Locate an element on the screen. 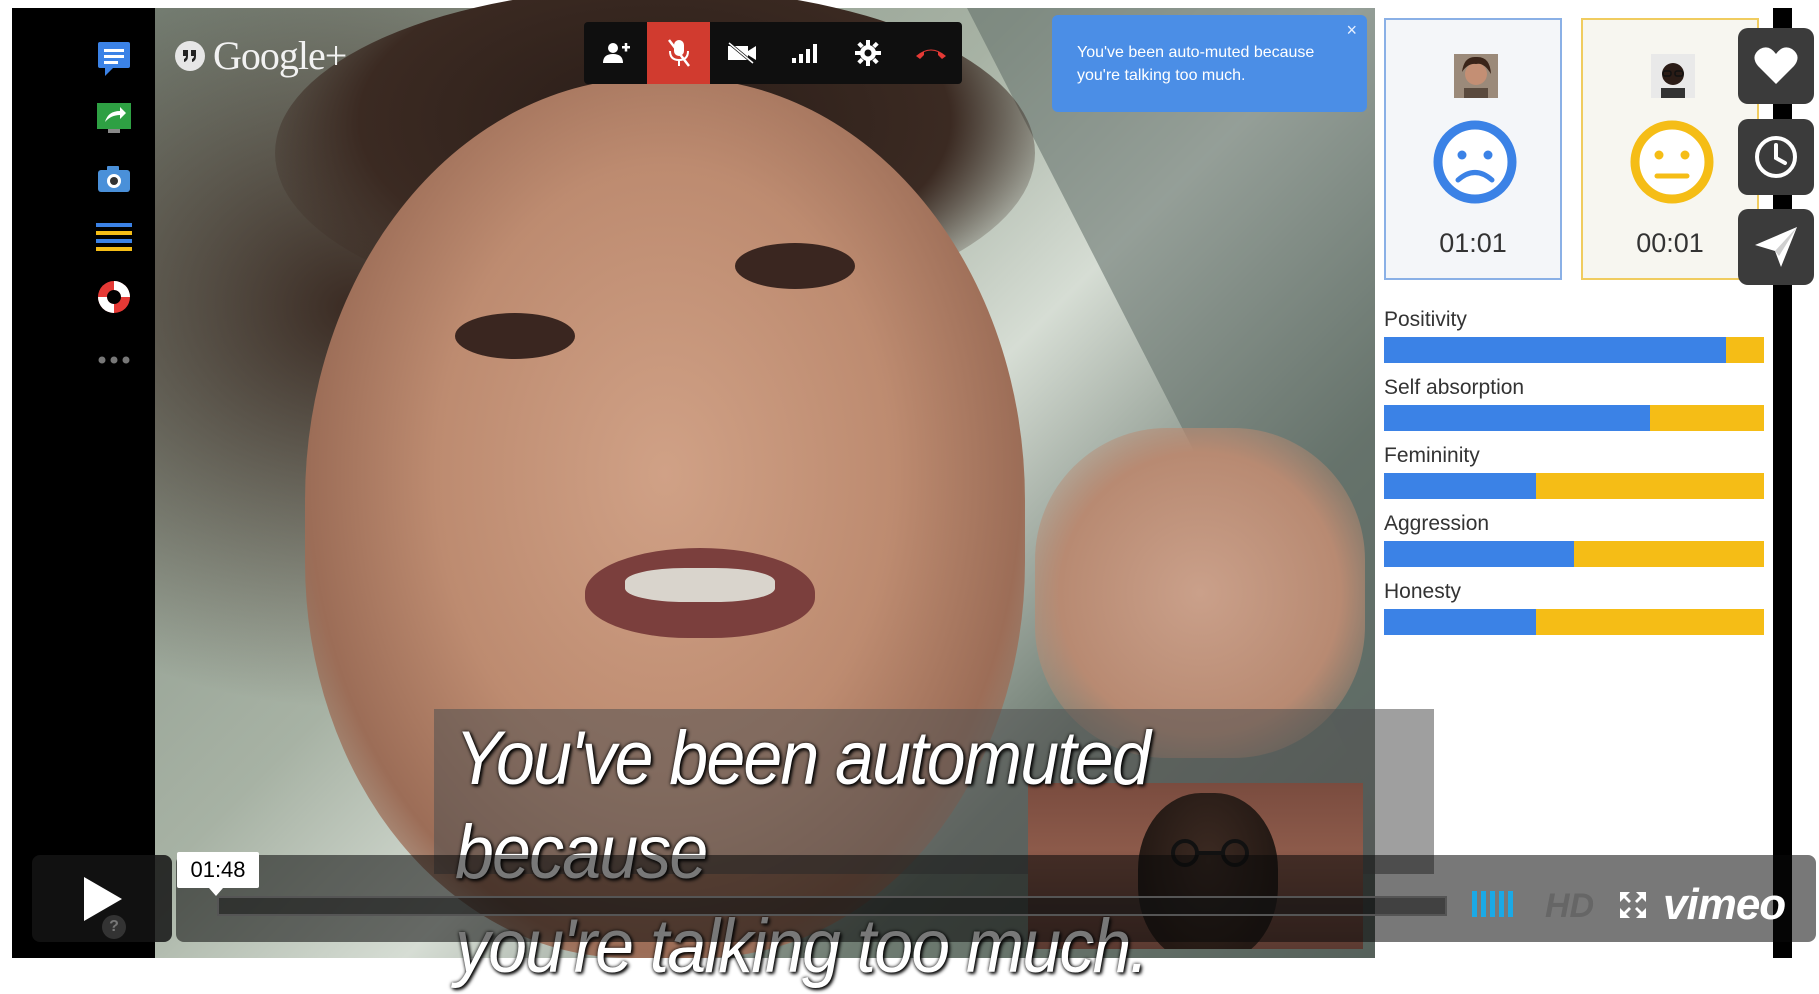 The image size is (1819, 994). hang-up-button is located at coordinates (930, 53).